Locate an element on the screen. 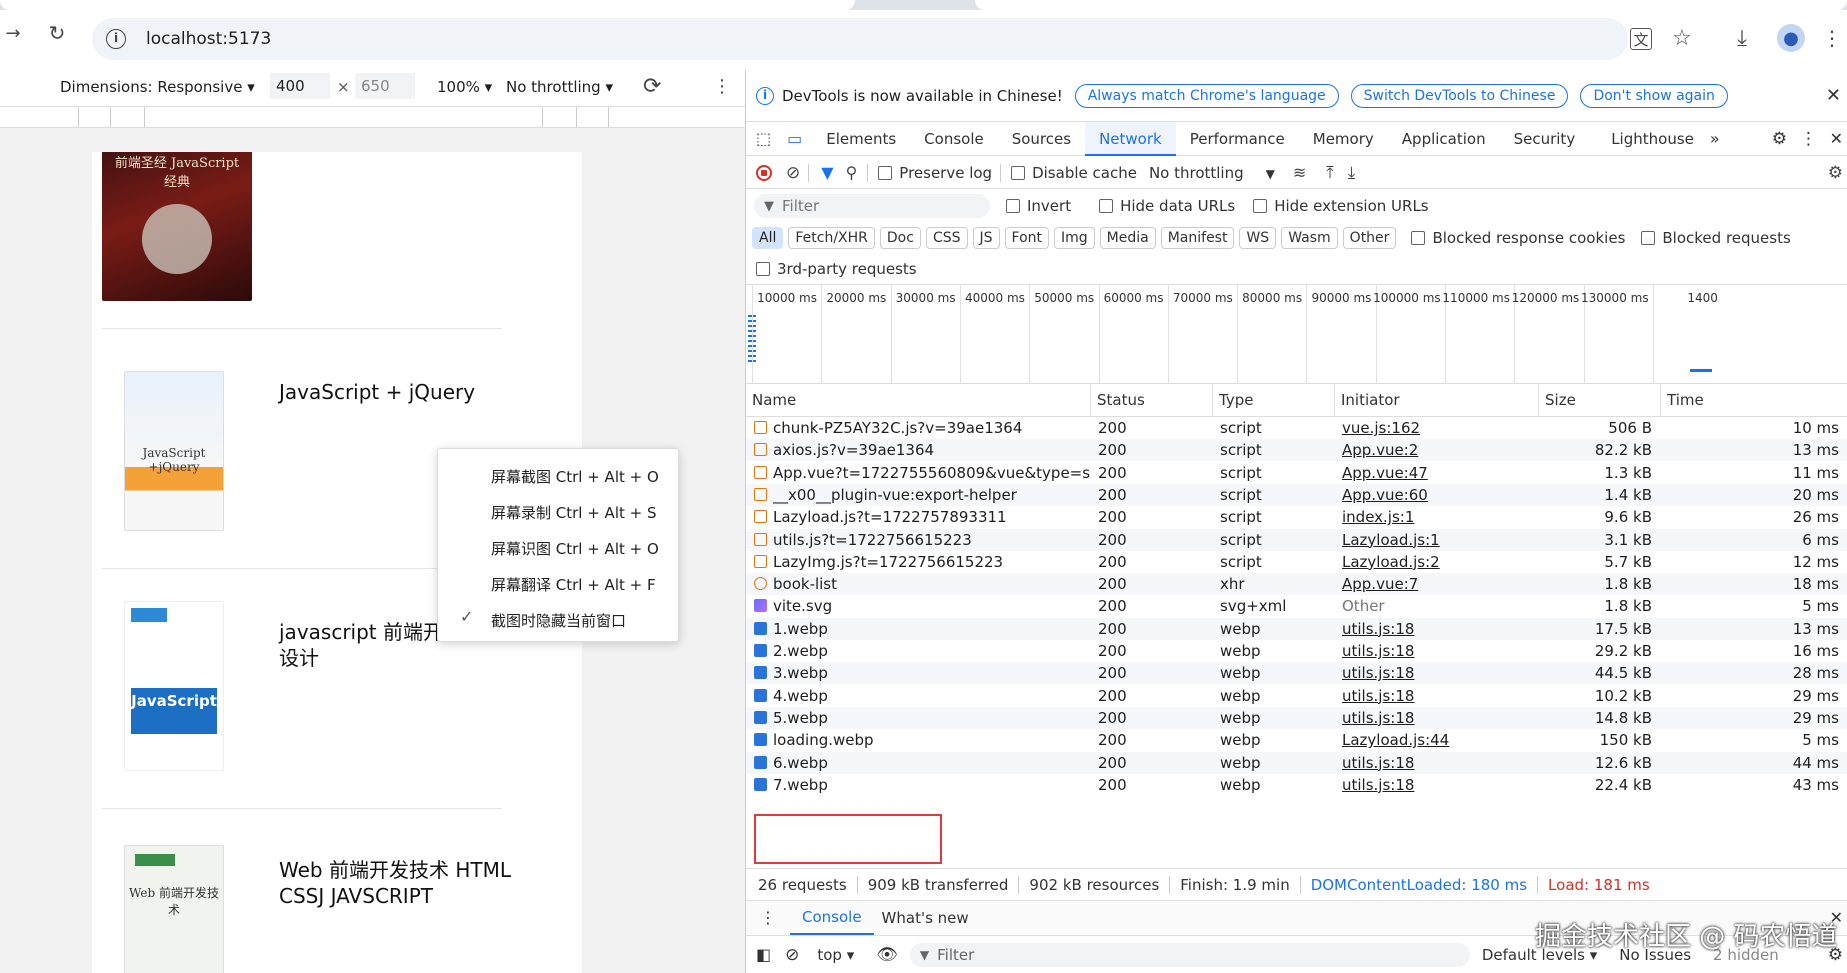 The height and width of the screenshot is (973, 1847). inspect-element-icon: ⬚ is located at coordinates (763, 138).